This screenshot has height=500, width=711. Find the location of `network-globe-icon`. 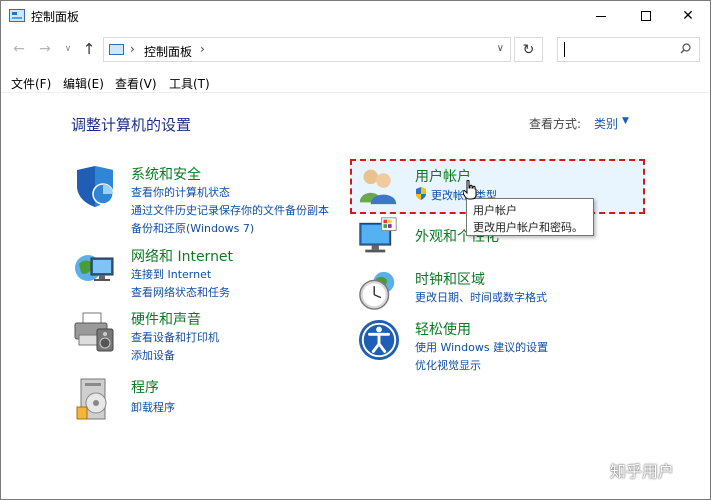

network-globe-icon is located at coordinates (95, 268).